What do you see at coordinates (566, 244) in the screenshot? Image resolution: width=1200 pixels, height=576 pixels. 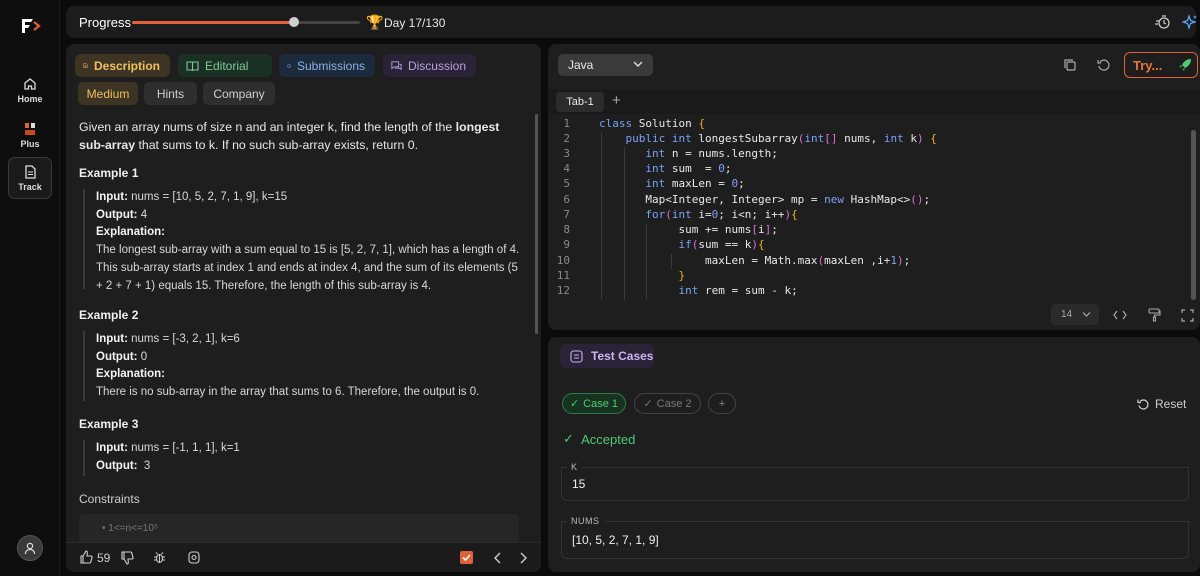 I see `line-number: 9` at bounding box center [566, 244].